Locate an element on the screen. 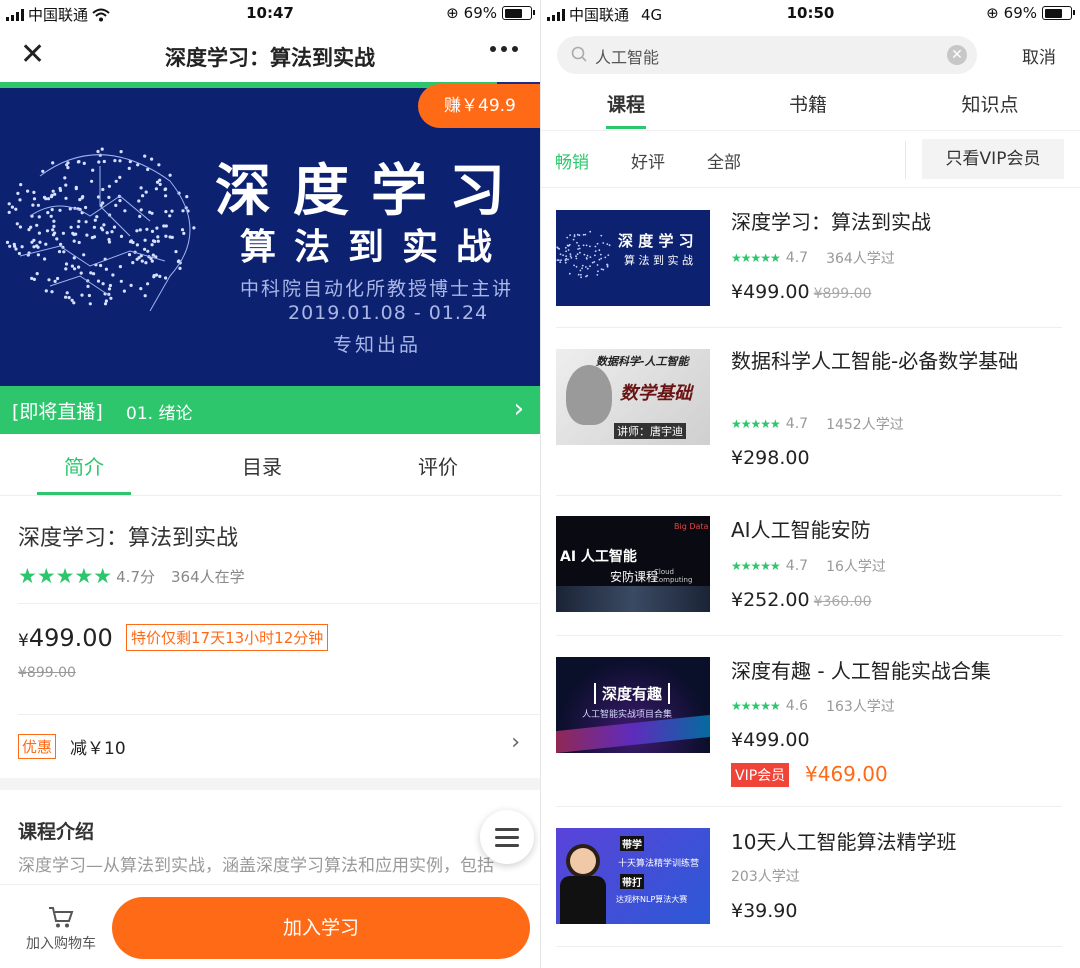  vip-only-button: 只看VIP会员 is located at coordinates (993, 159).